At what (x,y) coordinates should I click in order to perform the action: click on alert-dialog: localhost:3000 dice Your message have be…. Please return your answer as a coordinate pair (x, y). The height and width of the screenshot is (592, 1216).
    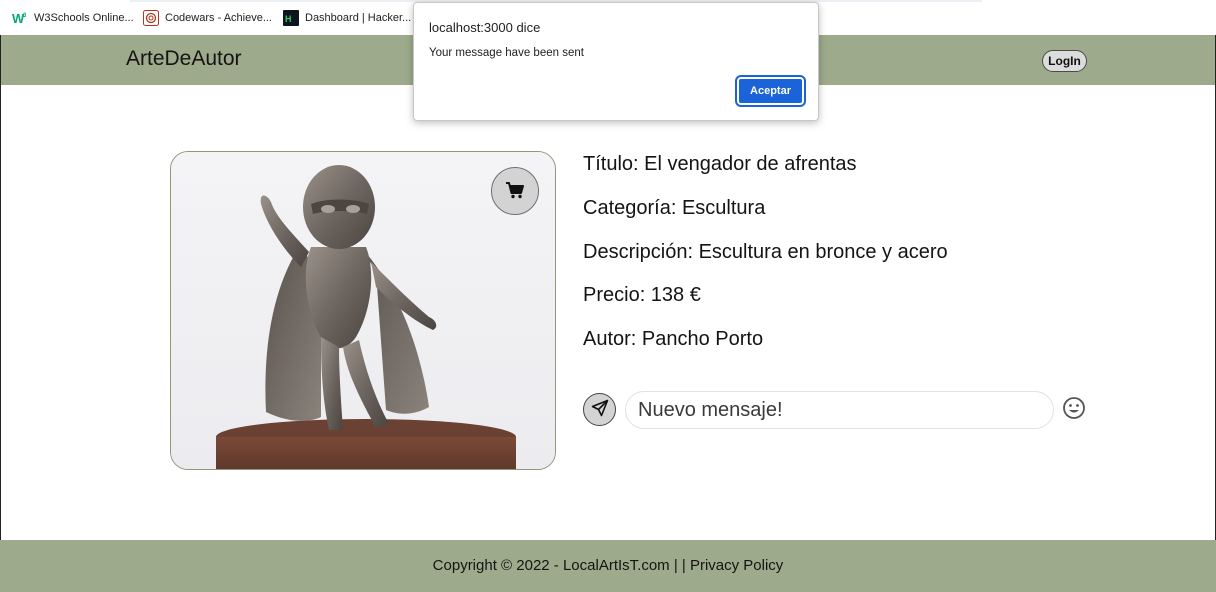
    Looking at the image, I should click on (616, 61).